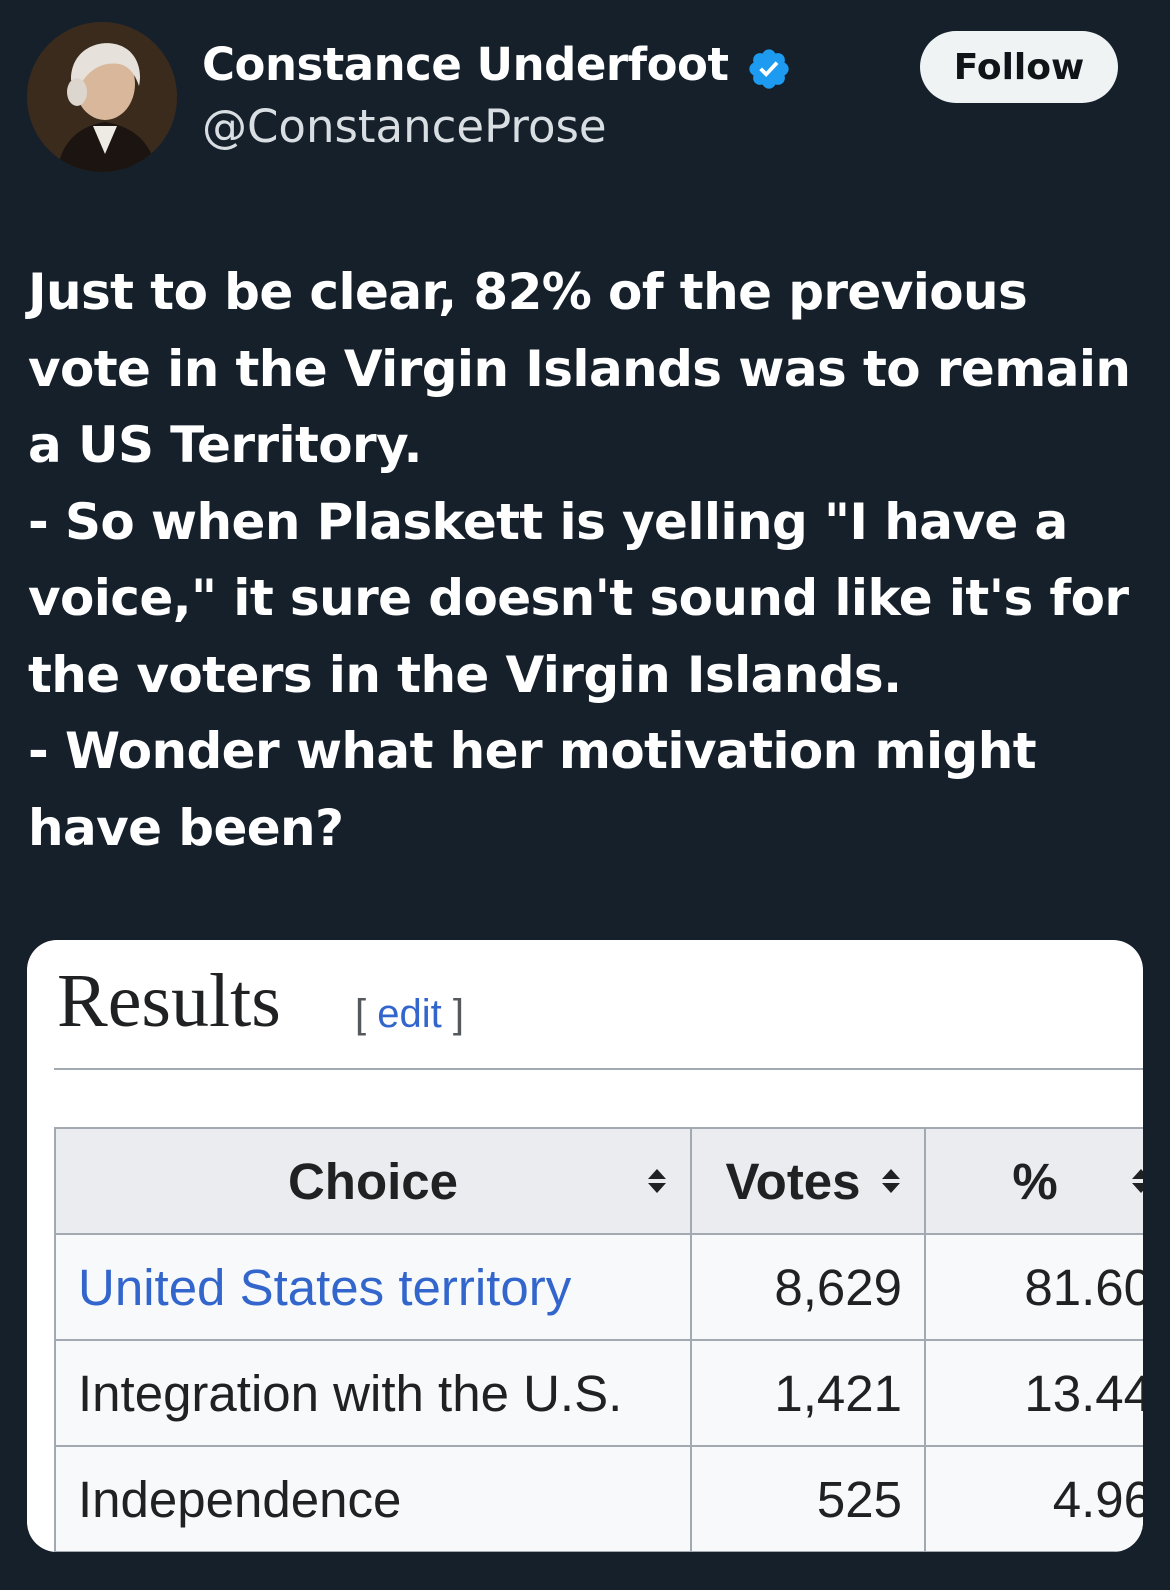 This screenshot has height=1590, width=1170. What do you see at coordinates (373, 1393) in the screenshot?
I see `choice-cell: Integration with the U.S.` at bounding box center [373, 1393].